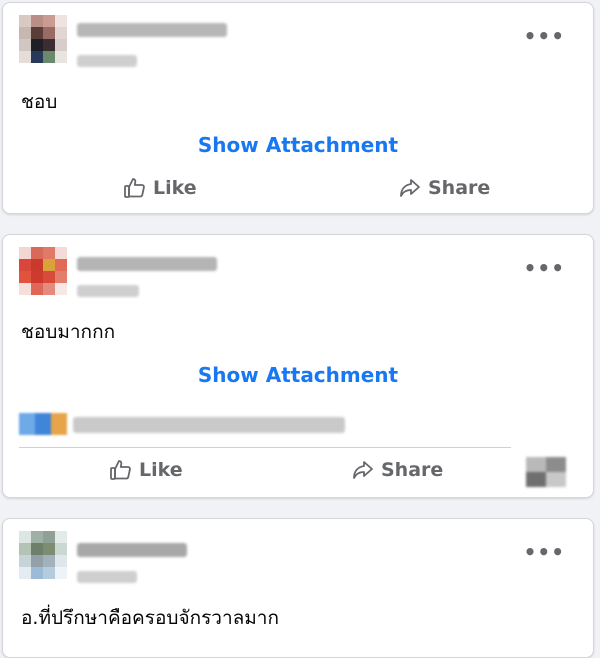  What do you see at coordinates (43, 424) in the screenshot?
I see `reaction-icons` at bounding box center [43, 424].